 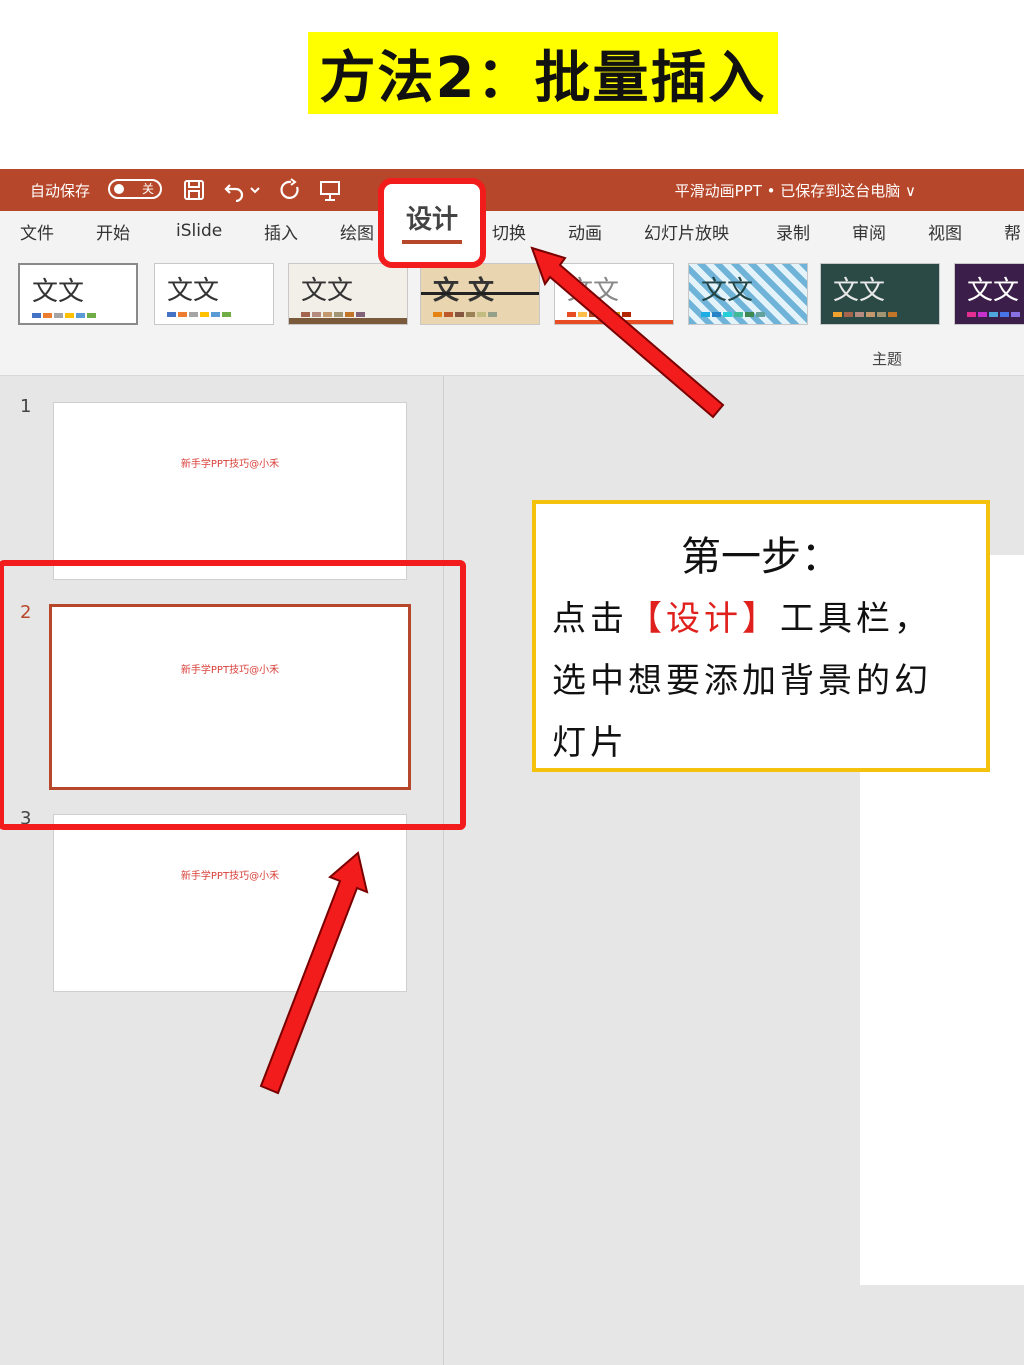 What do you see at coordinates (330, 190) in the screenshot?
I see `present-from-start-icon` at bounding box center [330, 190].